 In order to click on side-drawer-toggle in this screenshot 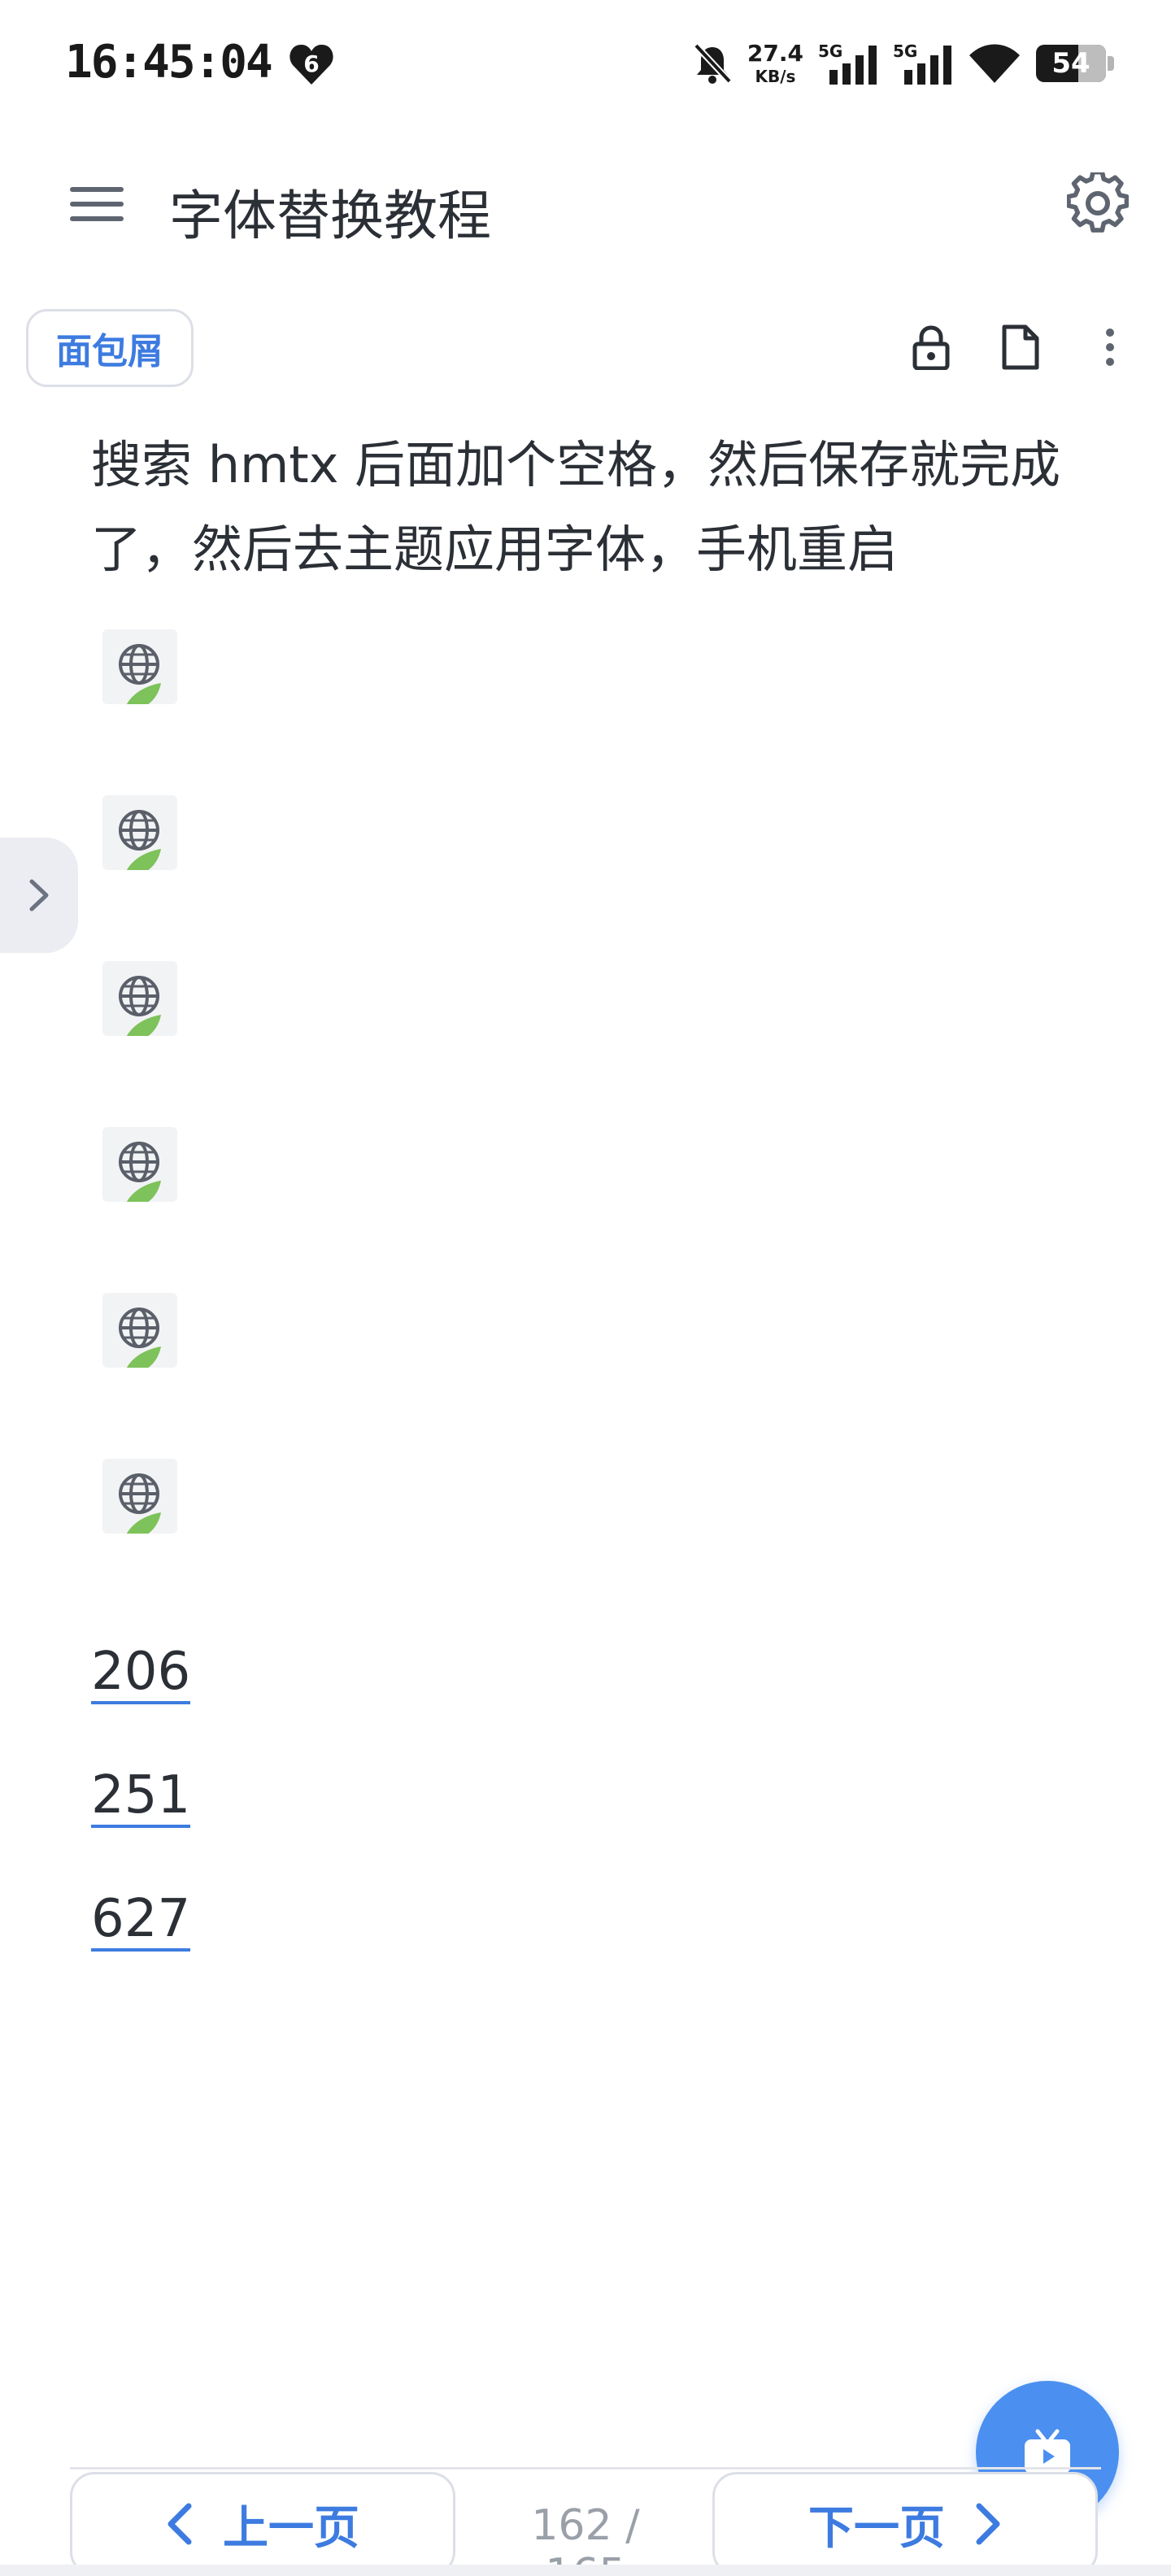, I will do `click(39, 896)`.